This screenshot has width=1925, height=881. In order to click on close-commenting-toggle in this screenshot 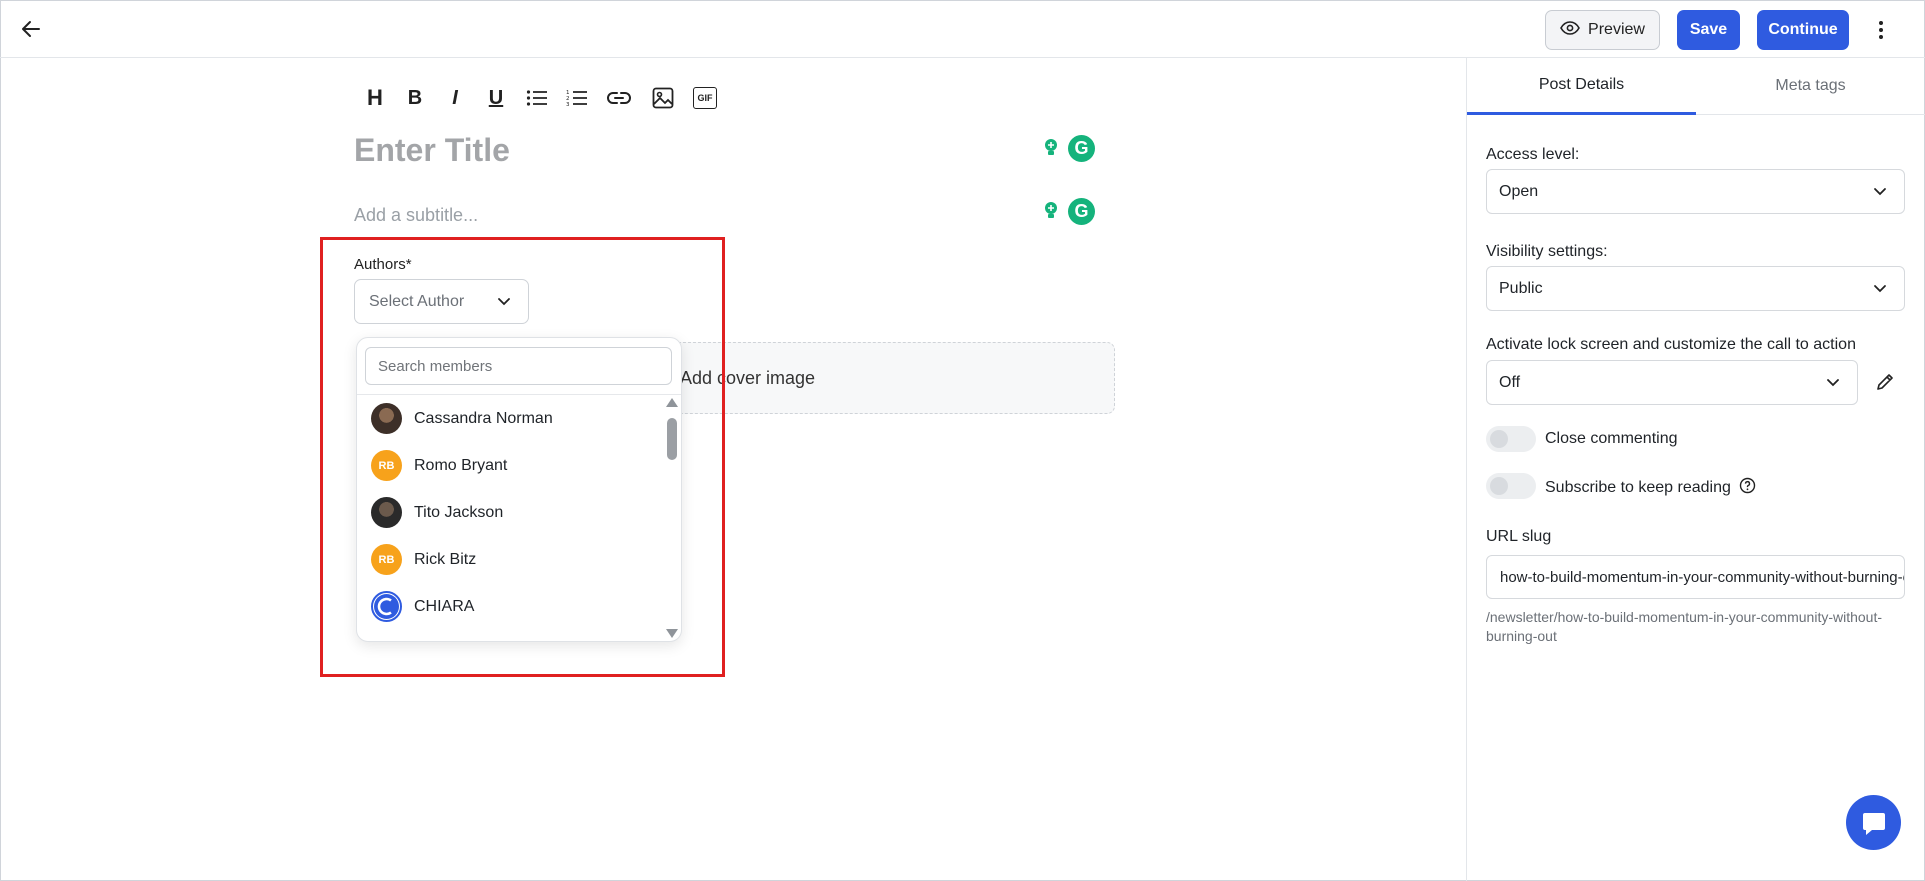, I will do `click(1511, 439)`.